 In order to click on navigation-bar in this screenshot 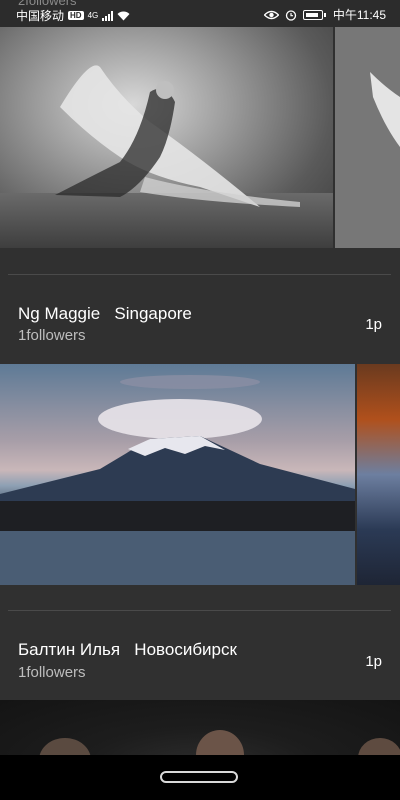, I will do `click(200, 777)`.